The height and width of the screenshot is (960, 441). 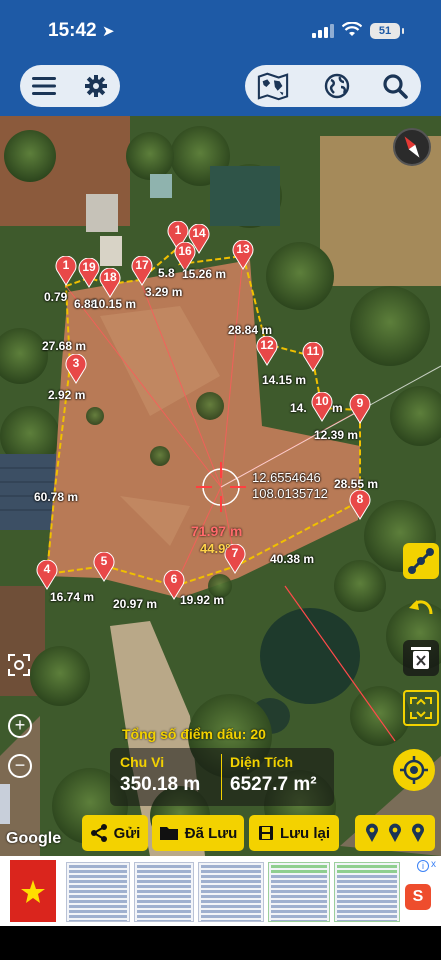 I want to click on map-marker: 3, so click(x=76, y=368).